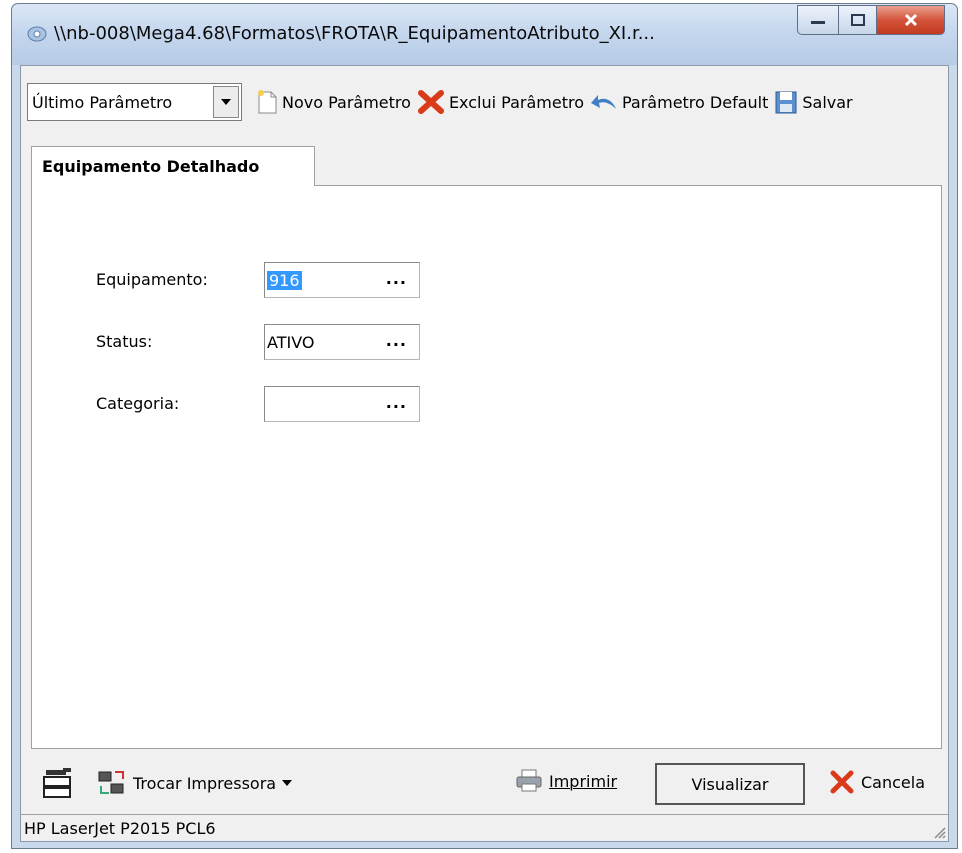  Describe the element at coordinates (346, 102) in the screenshot. I see `novo-parametro-label: Novo Parâmetro` at that location.